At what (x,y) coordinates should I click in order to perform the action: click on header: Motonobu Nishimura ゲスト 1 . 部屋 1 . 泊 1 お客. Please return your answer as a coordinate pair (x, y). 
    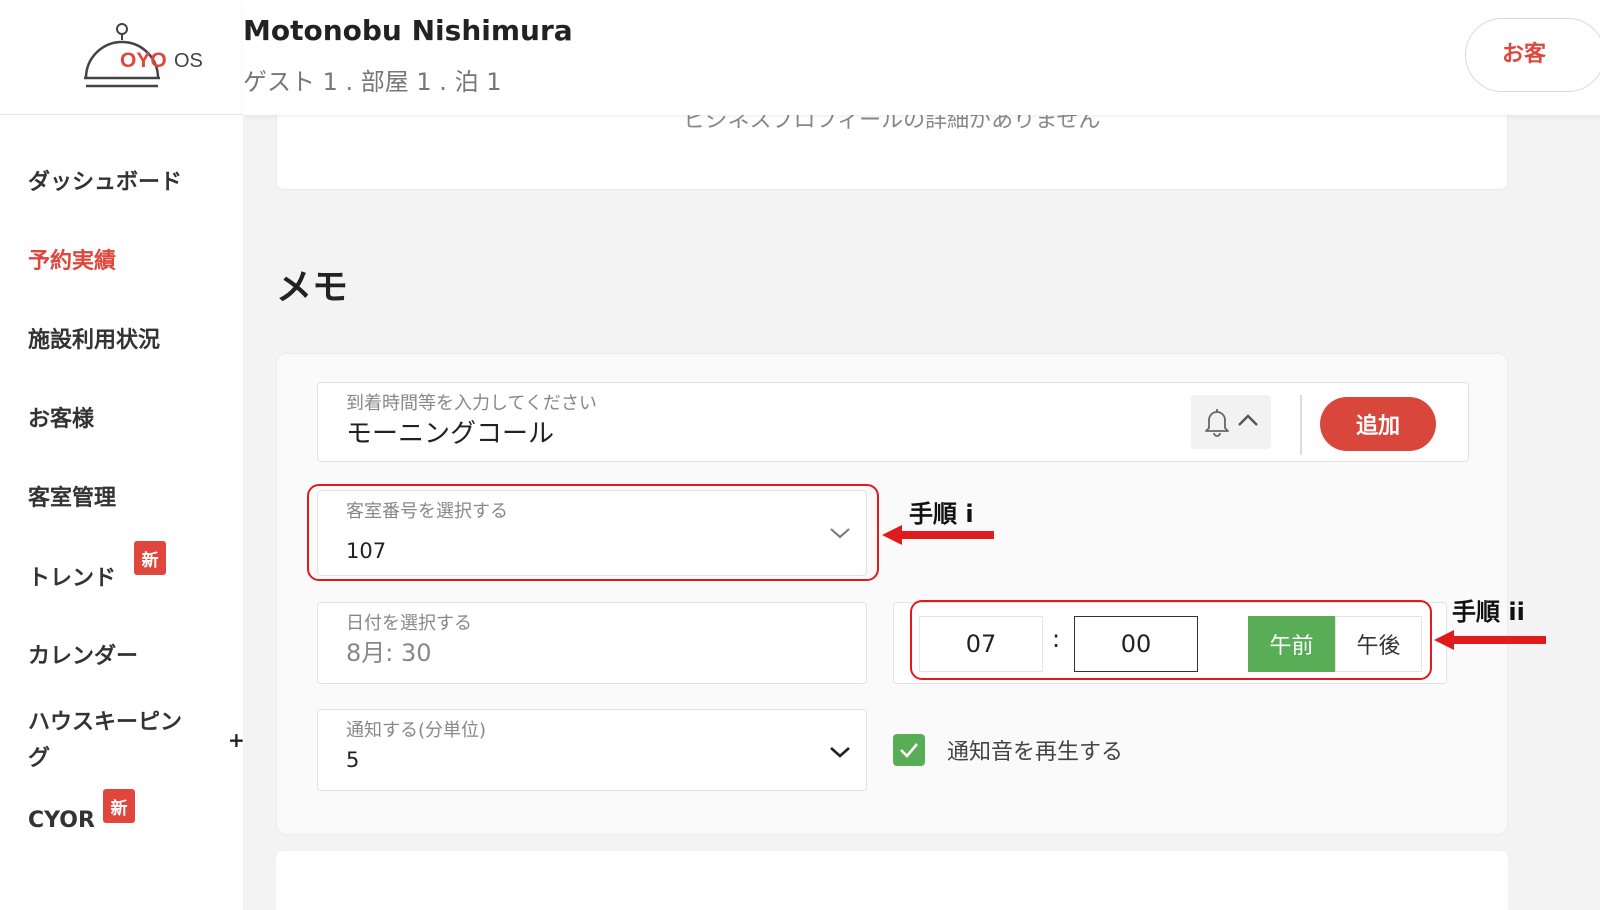
    Looking at the image, I should click on (921, 57).